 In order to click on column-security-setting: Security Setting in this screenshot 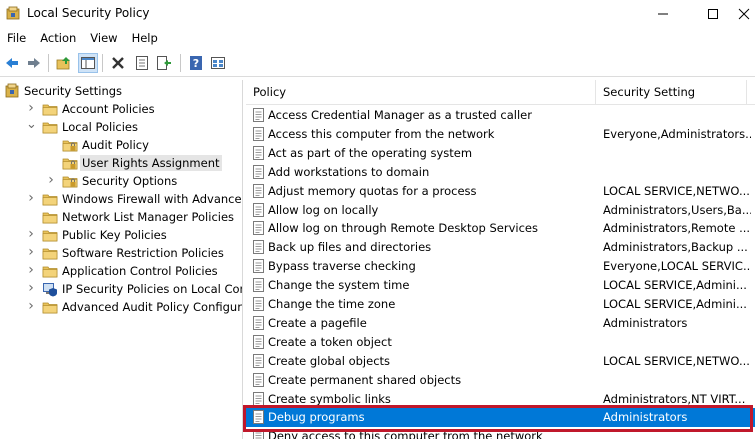, I will do `click(649, 92)`.